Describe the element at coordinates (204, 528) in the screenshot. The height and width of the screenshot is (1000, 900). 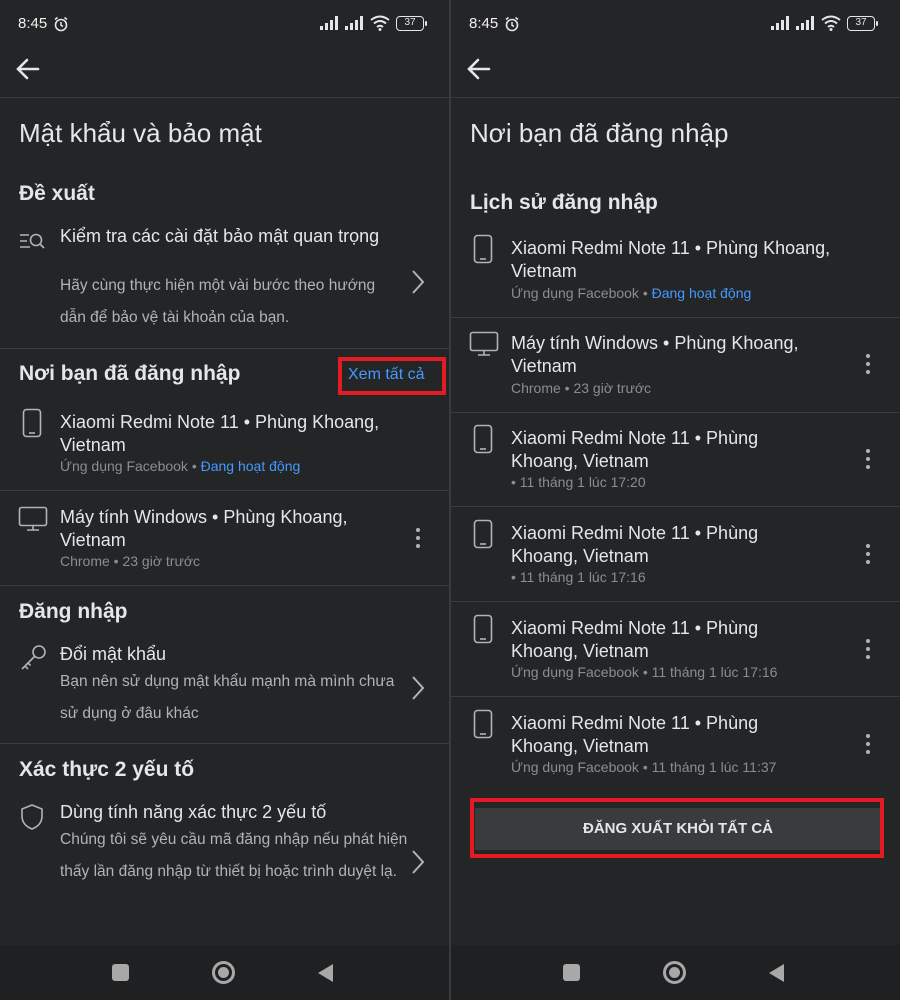
I see `device-title: Máy tính Windows • Phùng Khoang, Vietnam` at that location.